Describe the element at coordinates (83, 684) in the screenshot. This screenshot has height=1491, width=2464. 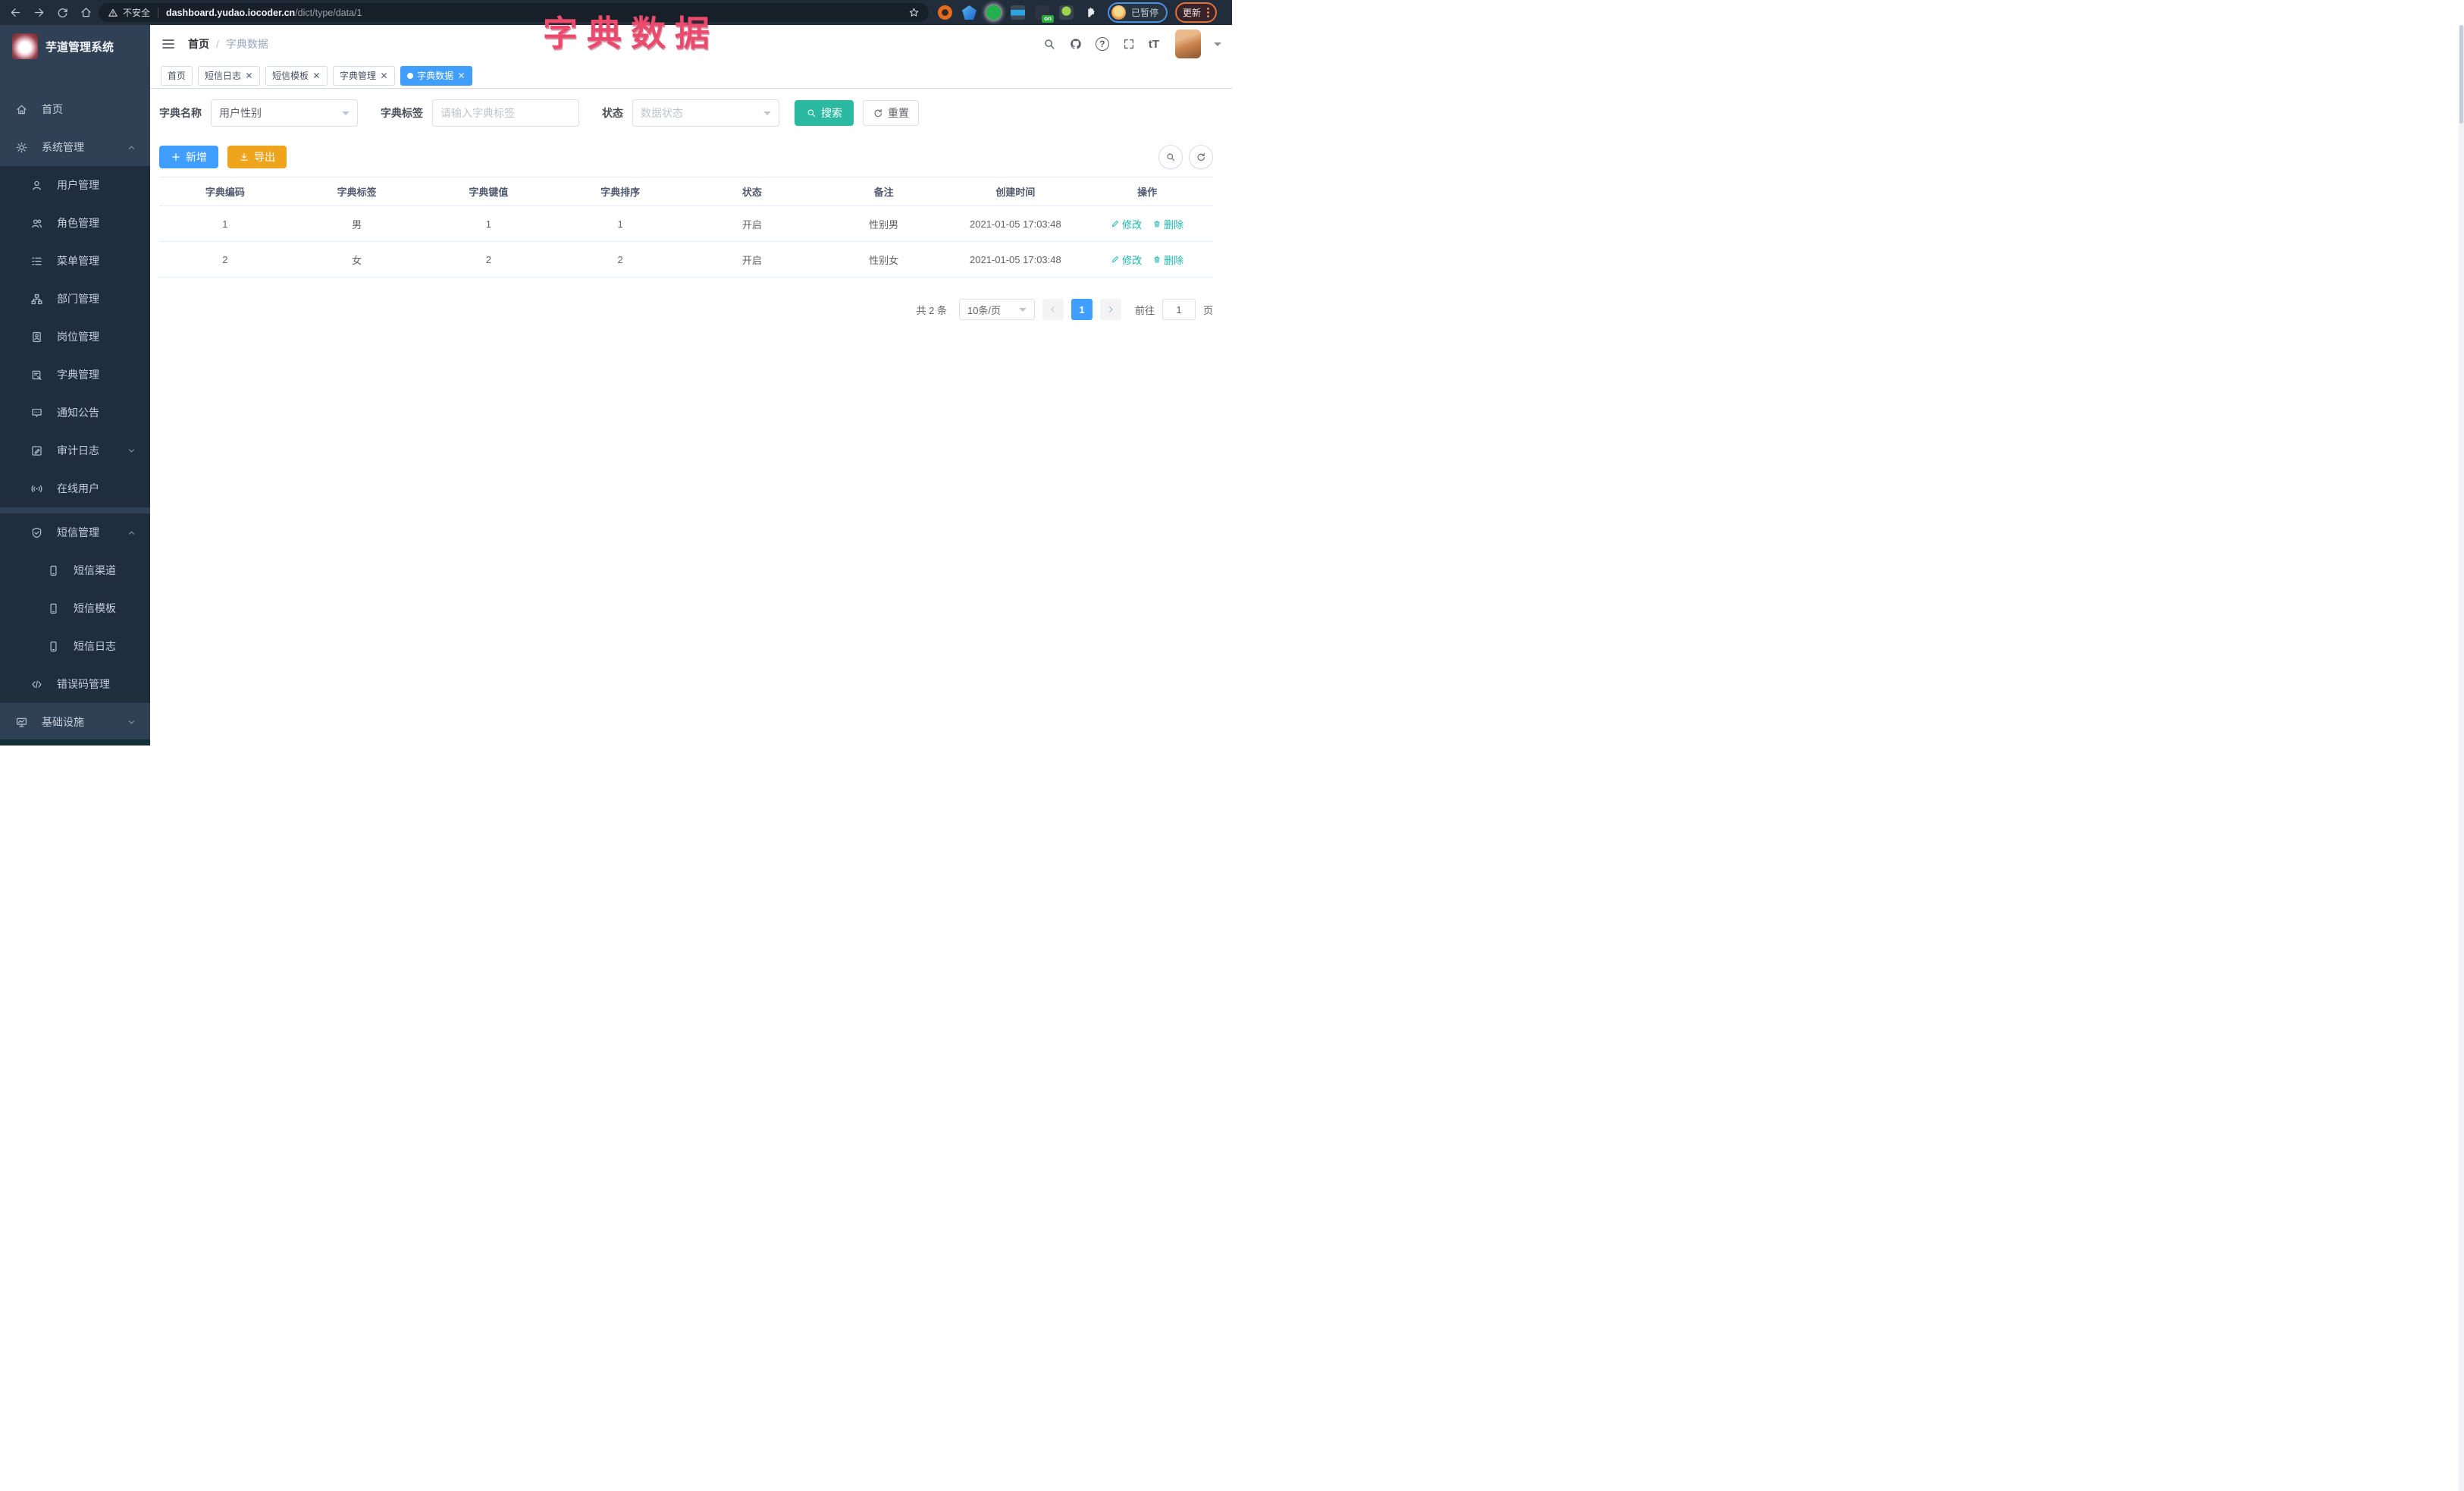
I see `sidebar-item-label: 错误码管理` at that location.